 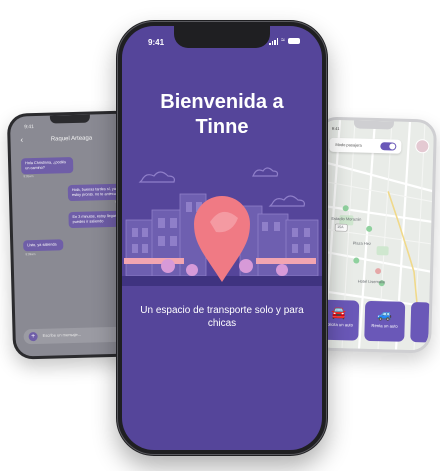 I want to click on city-pin-illustration, so click(x=222, y=226).